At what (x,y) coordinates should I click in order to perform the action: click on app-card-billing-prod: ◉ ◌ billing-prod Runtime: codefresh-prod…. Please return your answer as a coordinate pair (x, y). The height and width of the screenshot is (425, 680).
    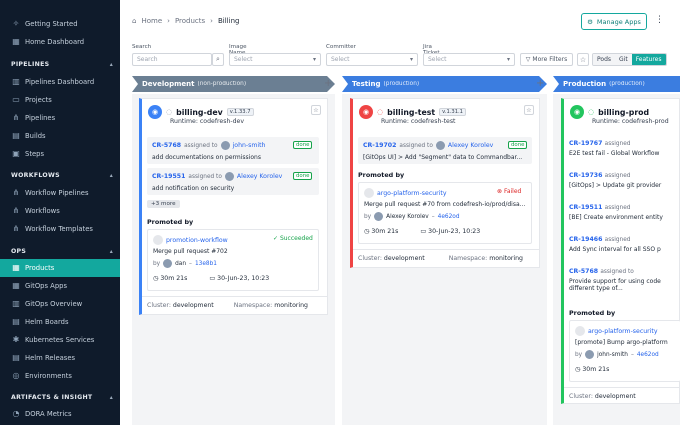
    Looking at the image, I should click on (620, 251).